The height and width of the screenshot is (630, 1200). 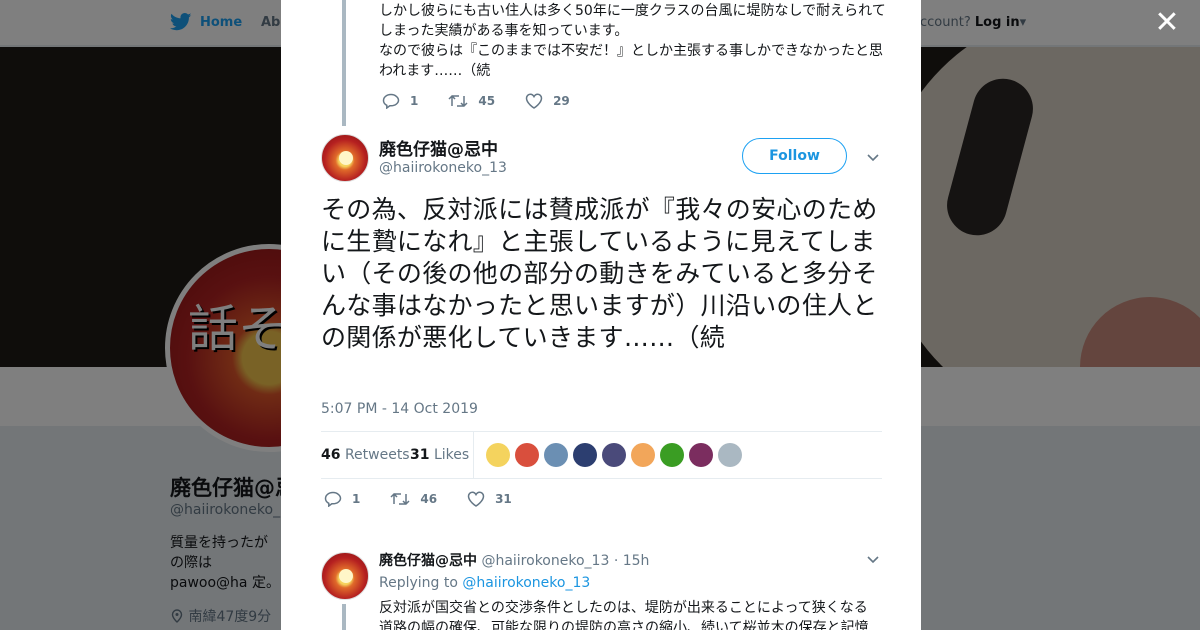 What do you see at coordinates (473, 455) in the screenshot?
I see `stats-divider` at bounding box center [473, 455].